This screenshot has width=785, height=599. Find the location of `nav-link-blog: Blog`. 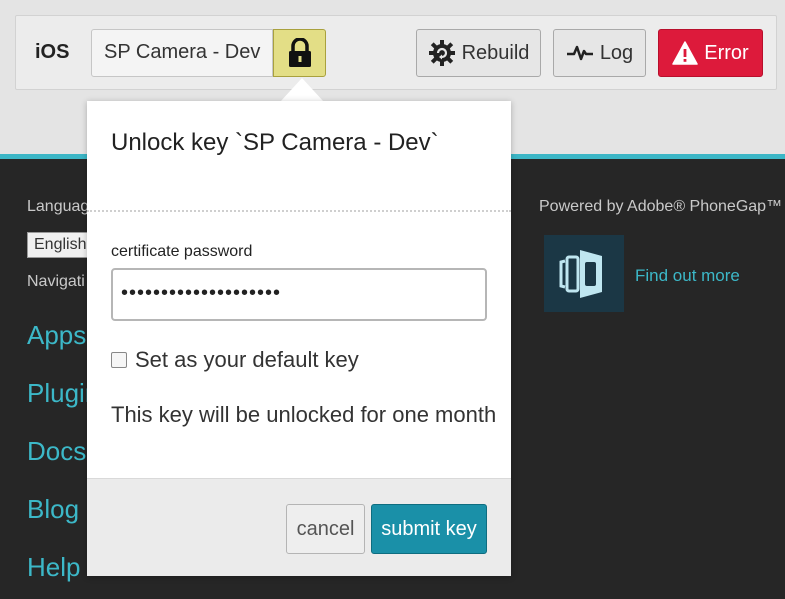

nav-link-blog: Blog is located at coordinates (53, 509).